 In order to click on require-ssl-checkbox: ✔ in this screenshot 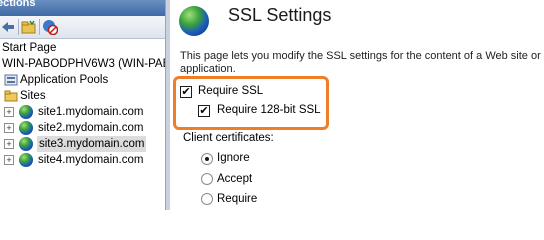, I will do `click(186, 92)`.